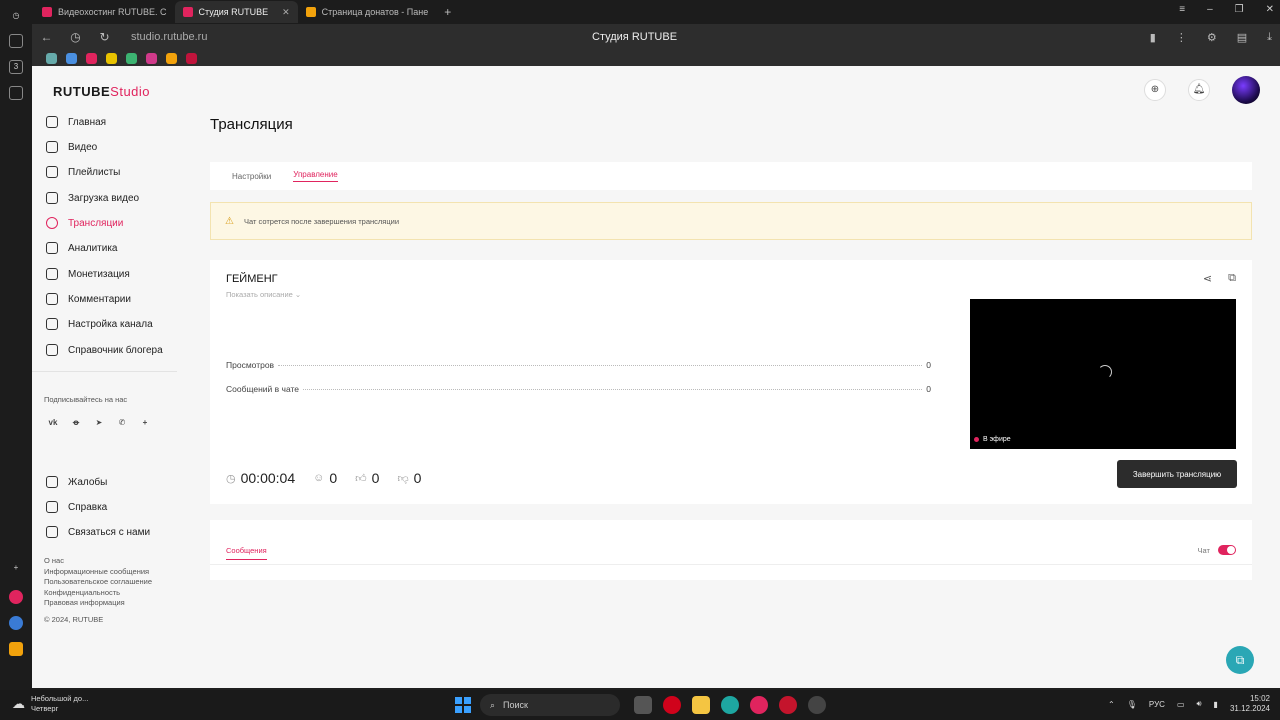 The image size is (1280, 720). I want to click on show-description-toggle: Показать описание ⌄, so click(263, 294).